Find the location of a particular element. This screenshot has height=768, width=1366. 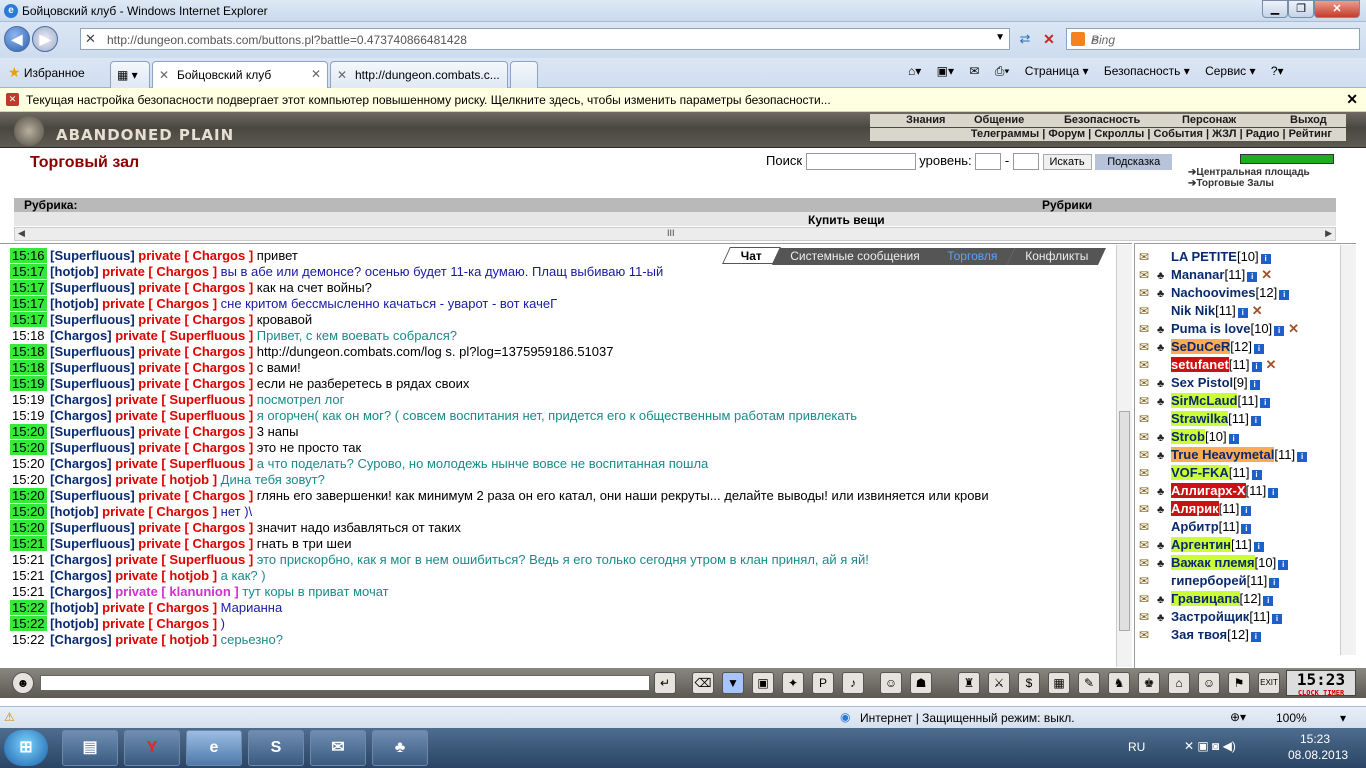

message-time: 15:16 is located at coordinates (28, 255).